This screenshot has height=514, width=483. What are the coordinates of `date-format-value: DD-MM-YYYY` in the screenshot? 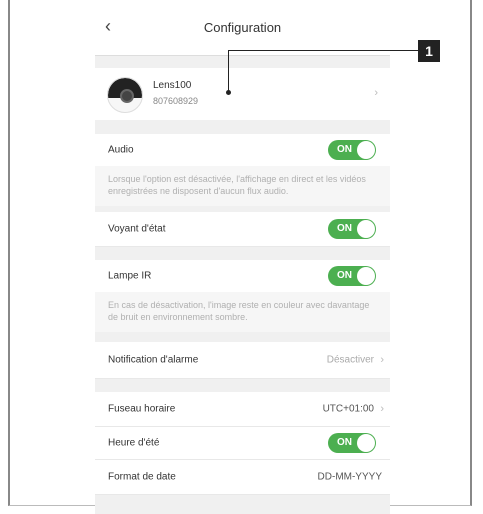 It's located at (349, 477).